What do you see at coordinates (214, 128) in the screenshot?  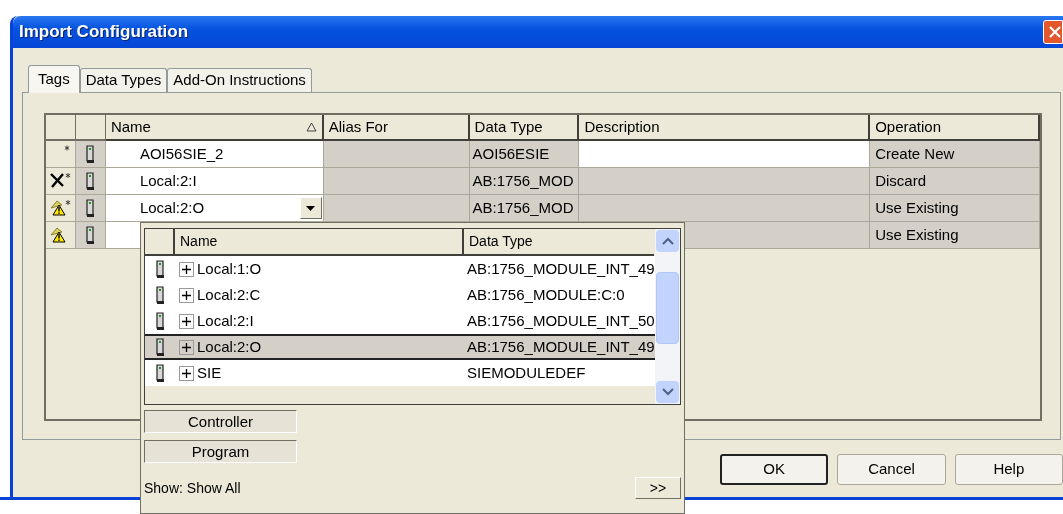 I see `column-header: Name` at bounding box center [214, 128].